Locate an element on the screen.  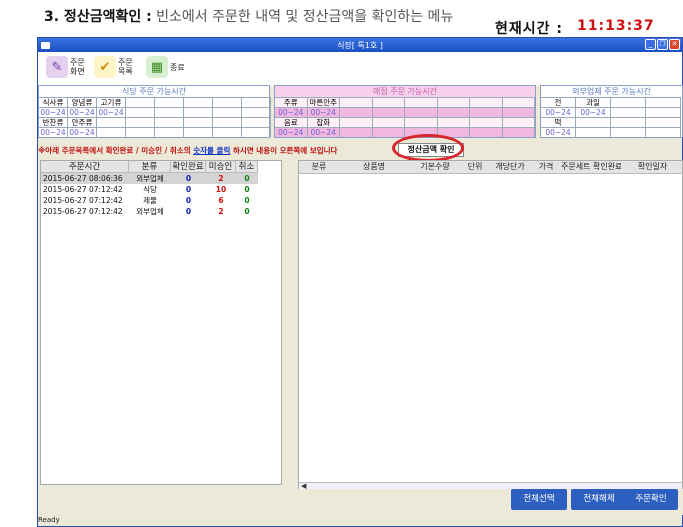
table-row: 2015-06-27 07:12:42 제물 0 6 0 is located at coordinates (161, 200).